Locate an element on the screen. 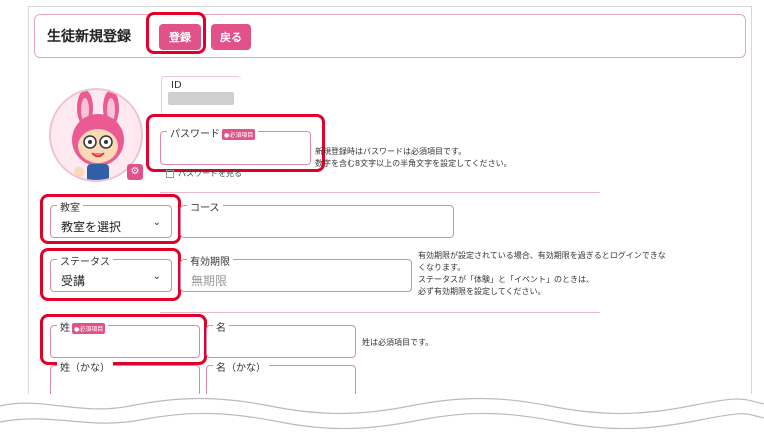  first-name-label: 名 is located at coordinates (221, 326).